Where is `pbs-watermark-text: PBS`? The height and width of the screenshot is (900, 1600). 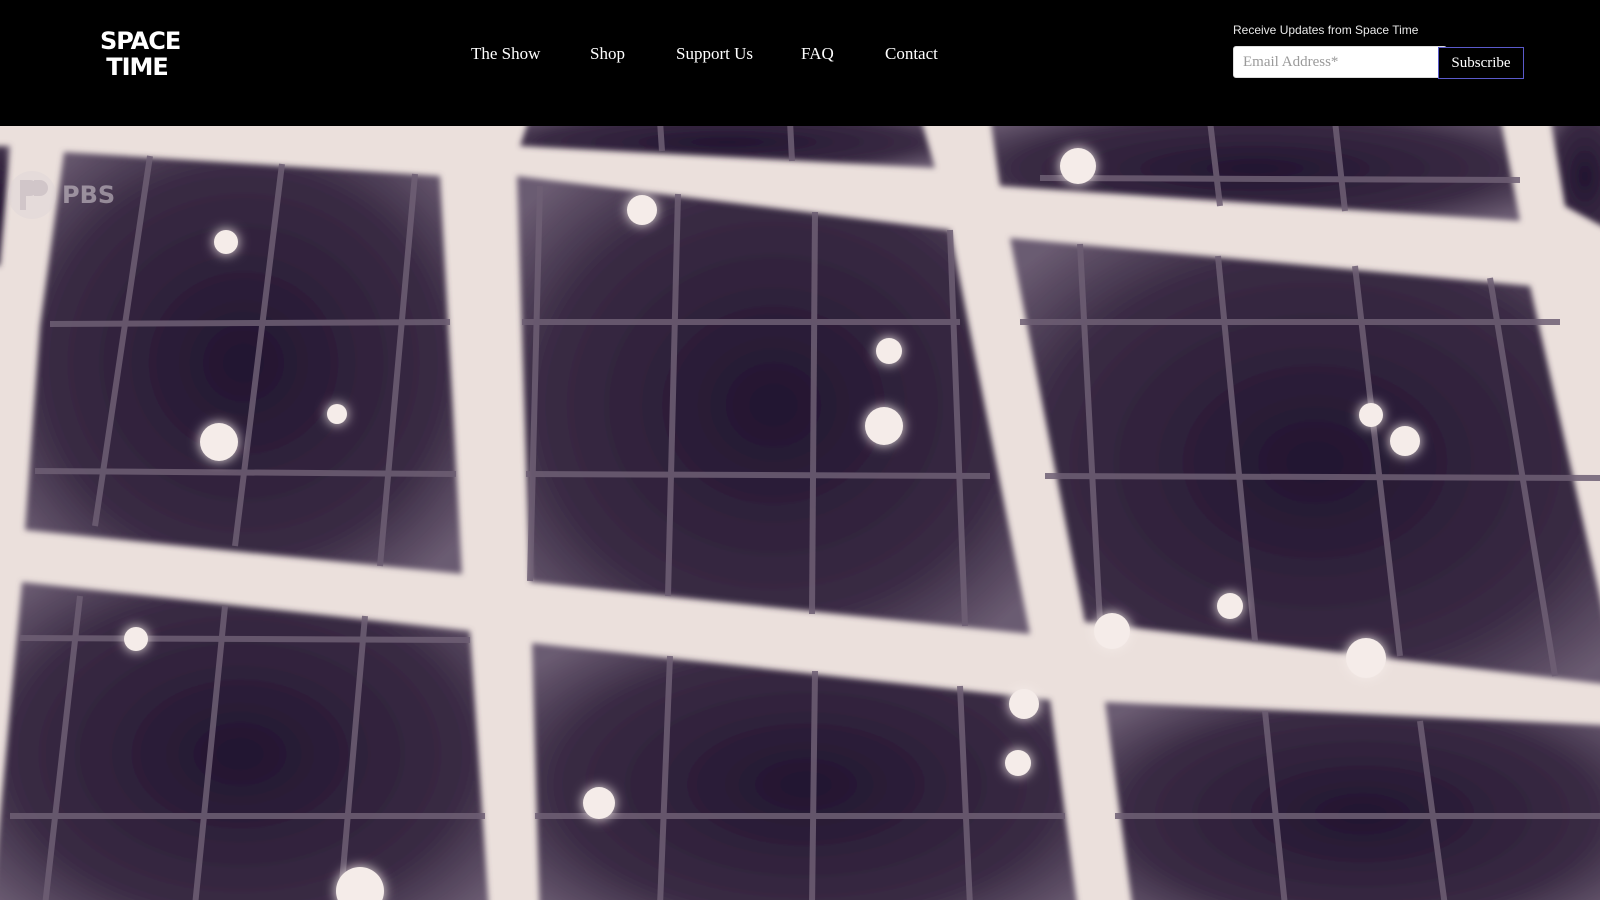 pbs-watermark-text: PBS is located at coordinates (89, 195).